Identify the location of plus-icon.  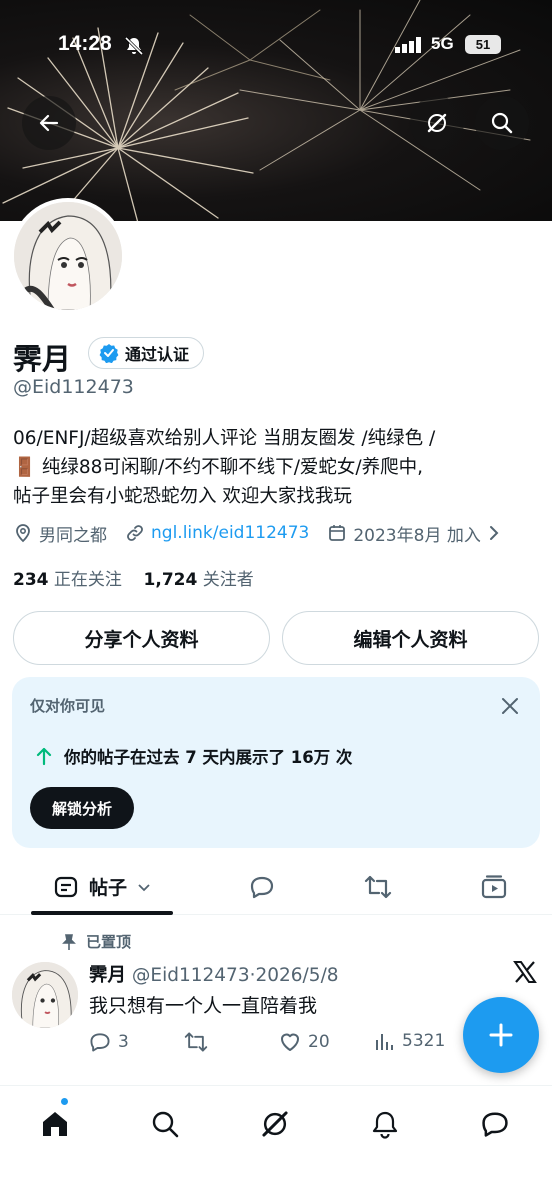
(501, 1035).